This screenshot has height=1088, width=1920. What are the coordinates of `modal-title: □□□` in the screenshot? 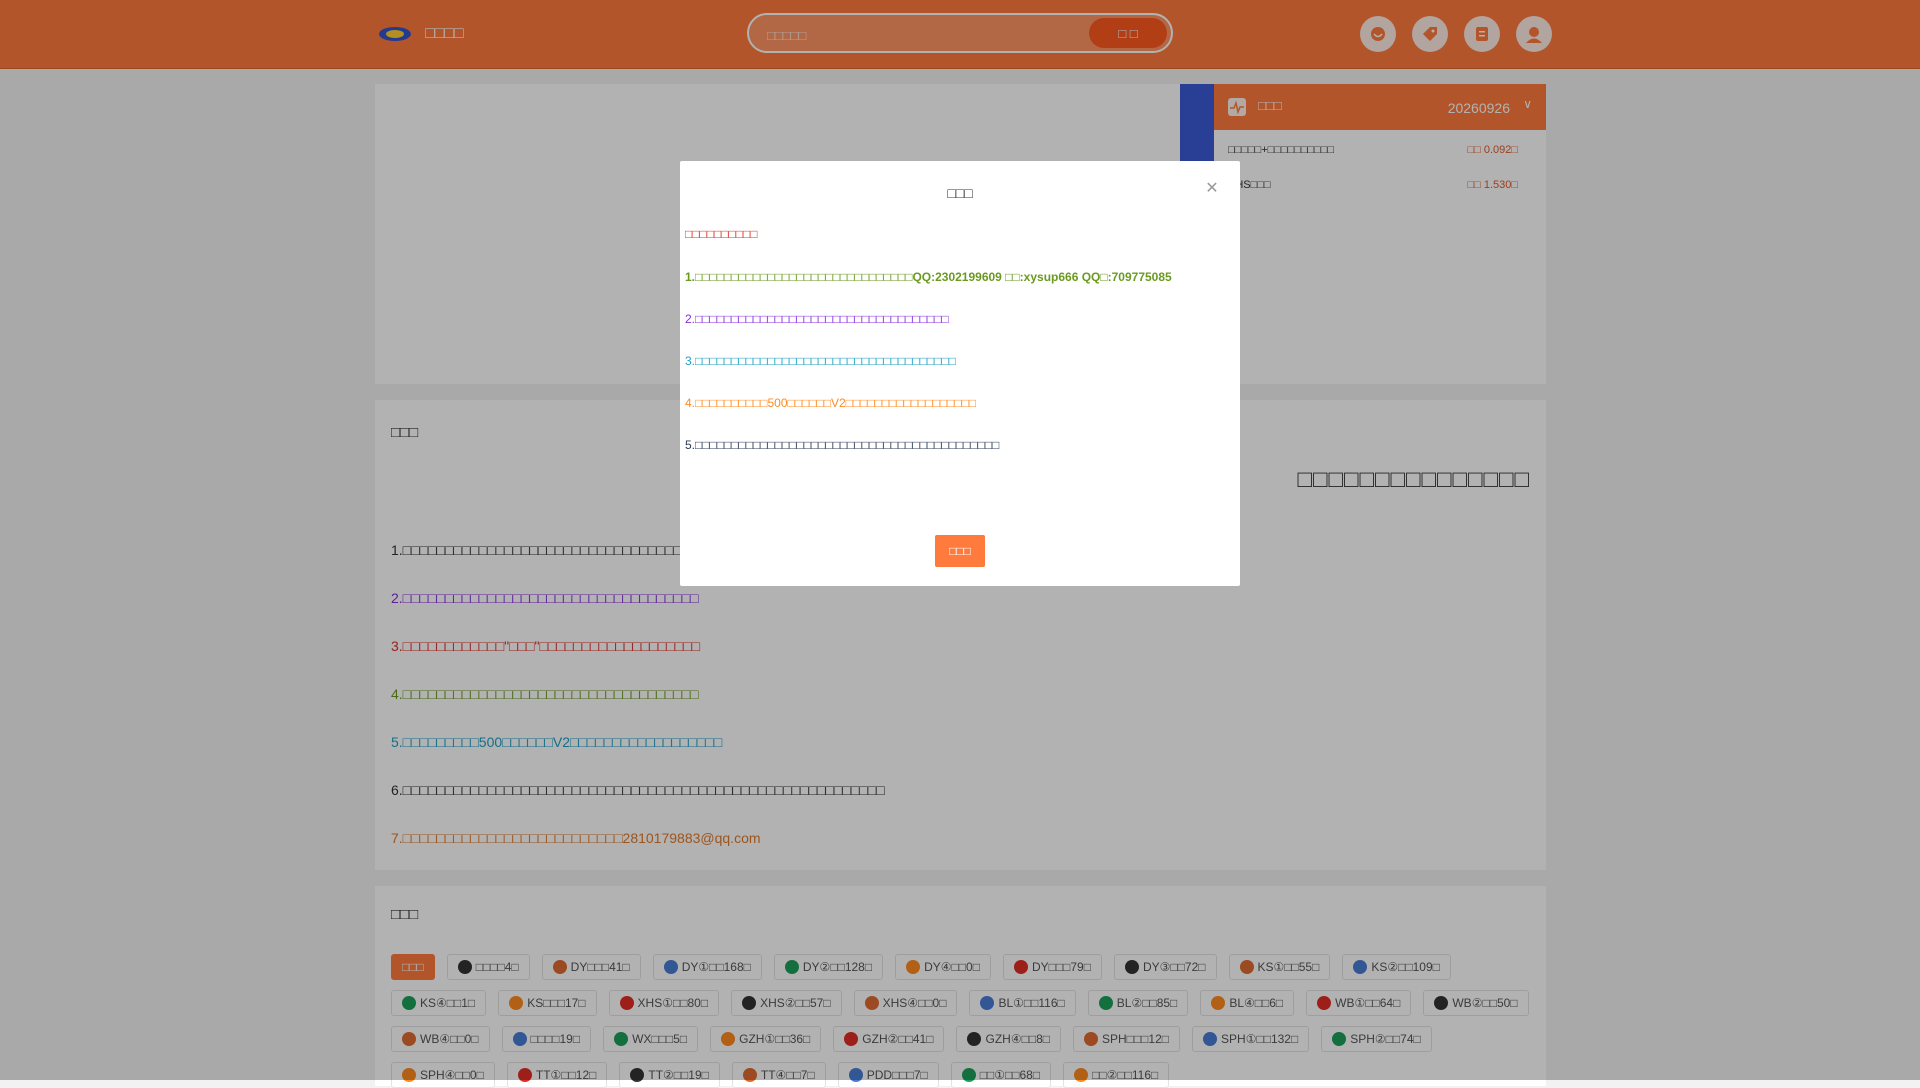 It's located at (960, 193).